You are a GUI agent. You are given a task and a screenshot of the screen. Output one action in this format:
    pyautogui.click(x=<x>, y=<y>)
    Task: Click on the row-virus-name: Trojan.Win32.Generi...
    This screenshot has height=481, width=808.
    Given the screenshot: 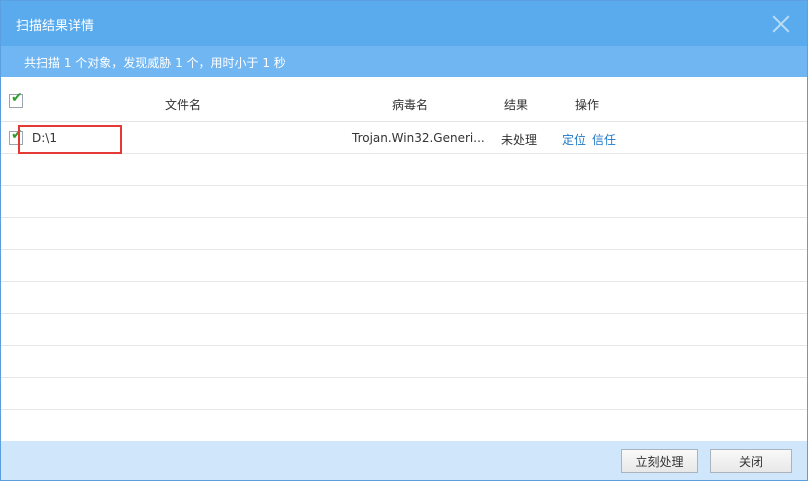 What is the action you would take?
    pyautogui.click(x=418, y=138)
    